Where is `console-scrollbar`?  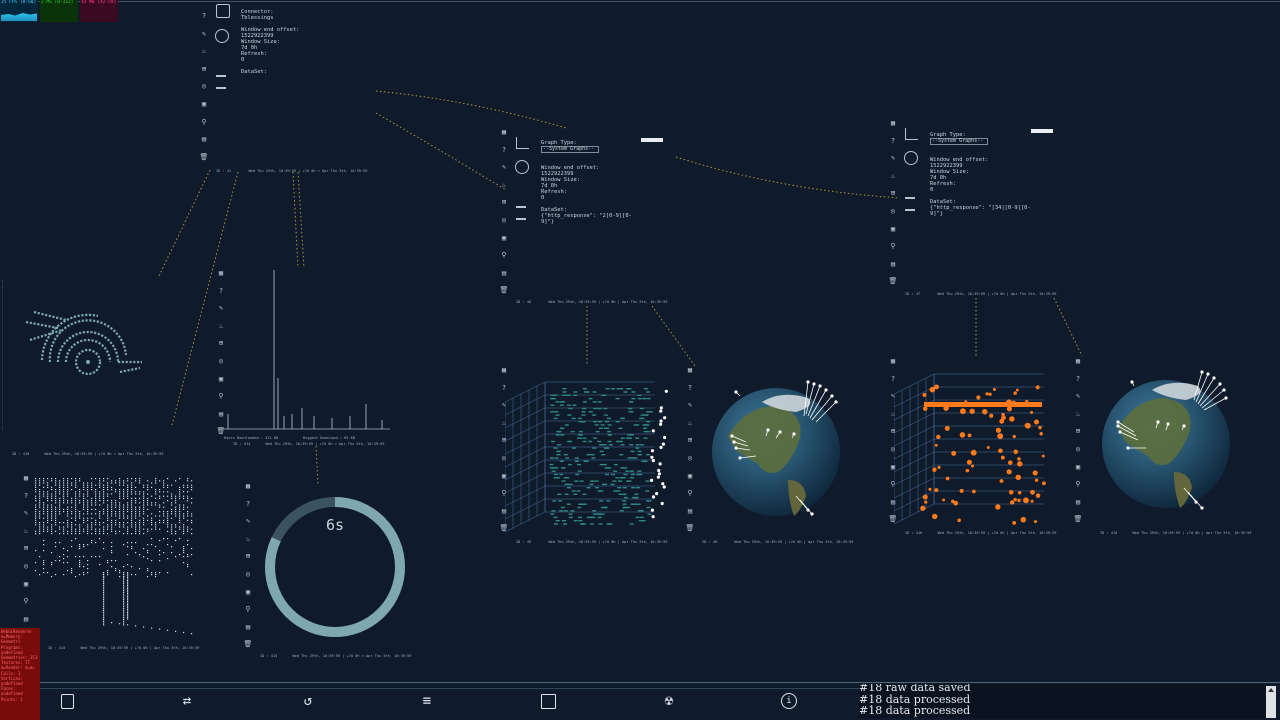 console-scrollbar is located at coordinates (1271, 702).